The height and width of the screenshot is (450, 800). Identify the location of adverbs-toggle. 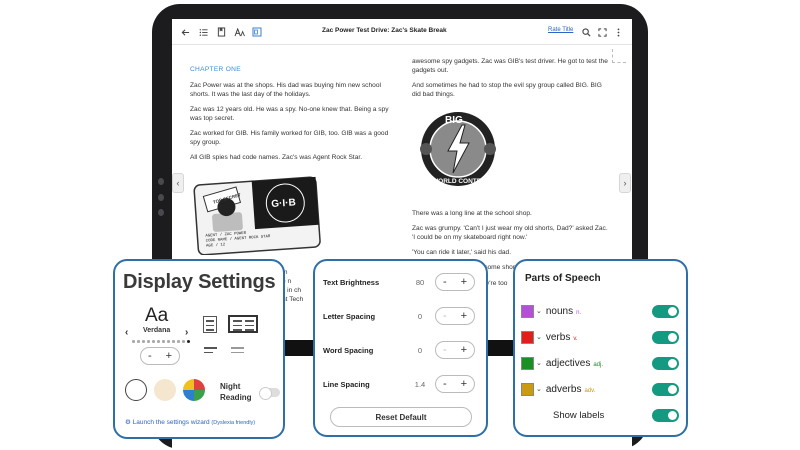
(665, 389).